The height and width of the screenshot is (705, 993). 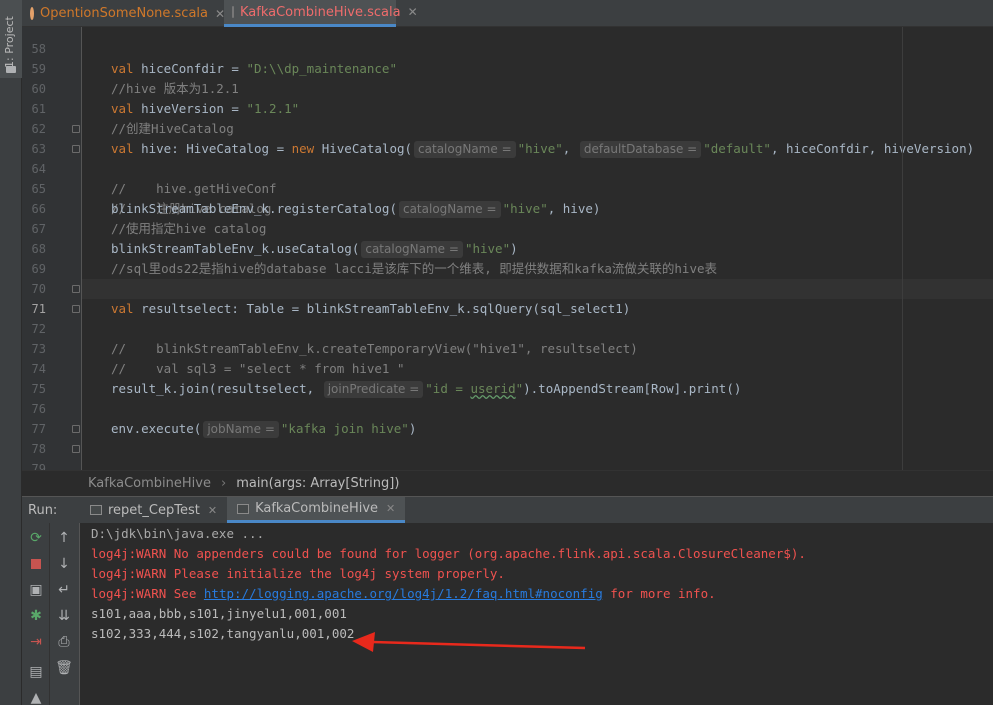 What do you see at coordinates (38, 49) in the screenshot?
I see `line-number: 58` at bounding box center [38, 49].